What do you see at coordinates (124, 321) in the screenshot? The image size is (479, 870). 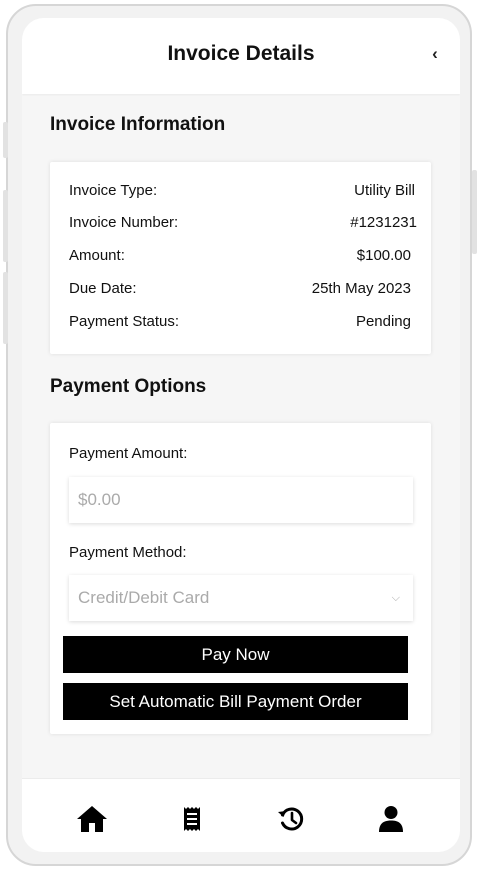 I see `info-label: Payment Status:` at bounding box center [124, 321].